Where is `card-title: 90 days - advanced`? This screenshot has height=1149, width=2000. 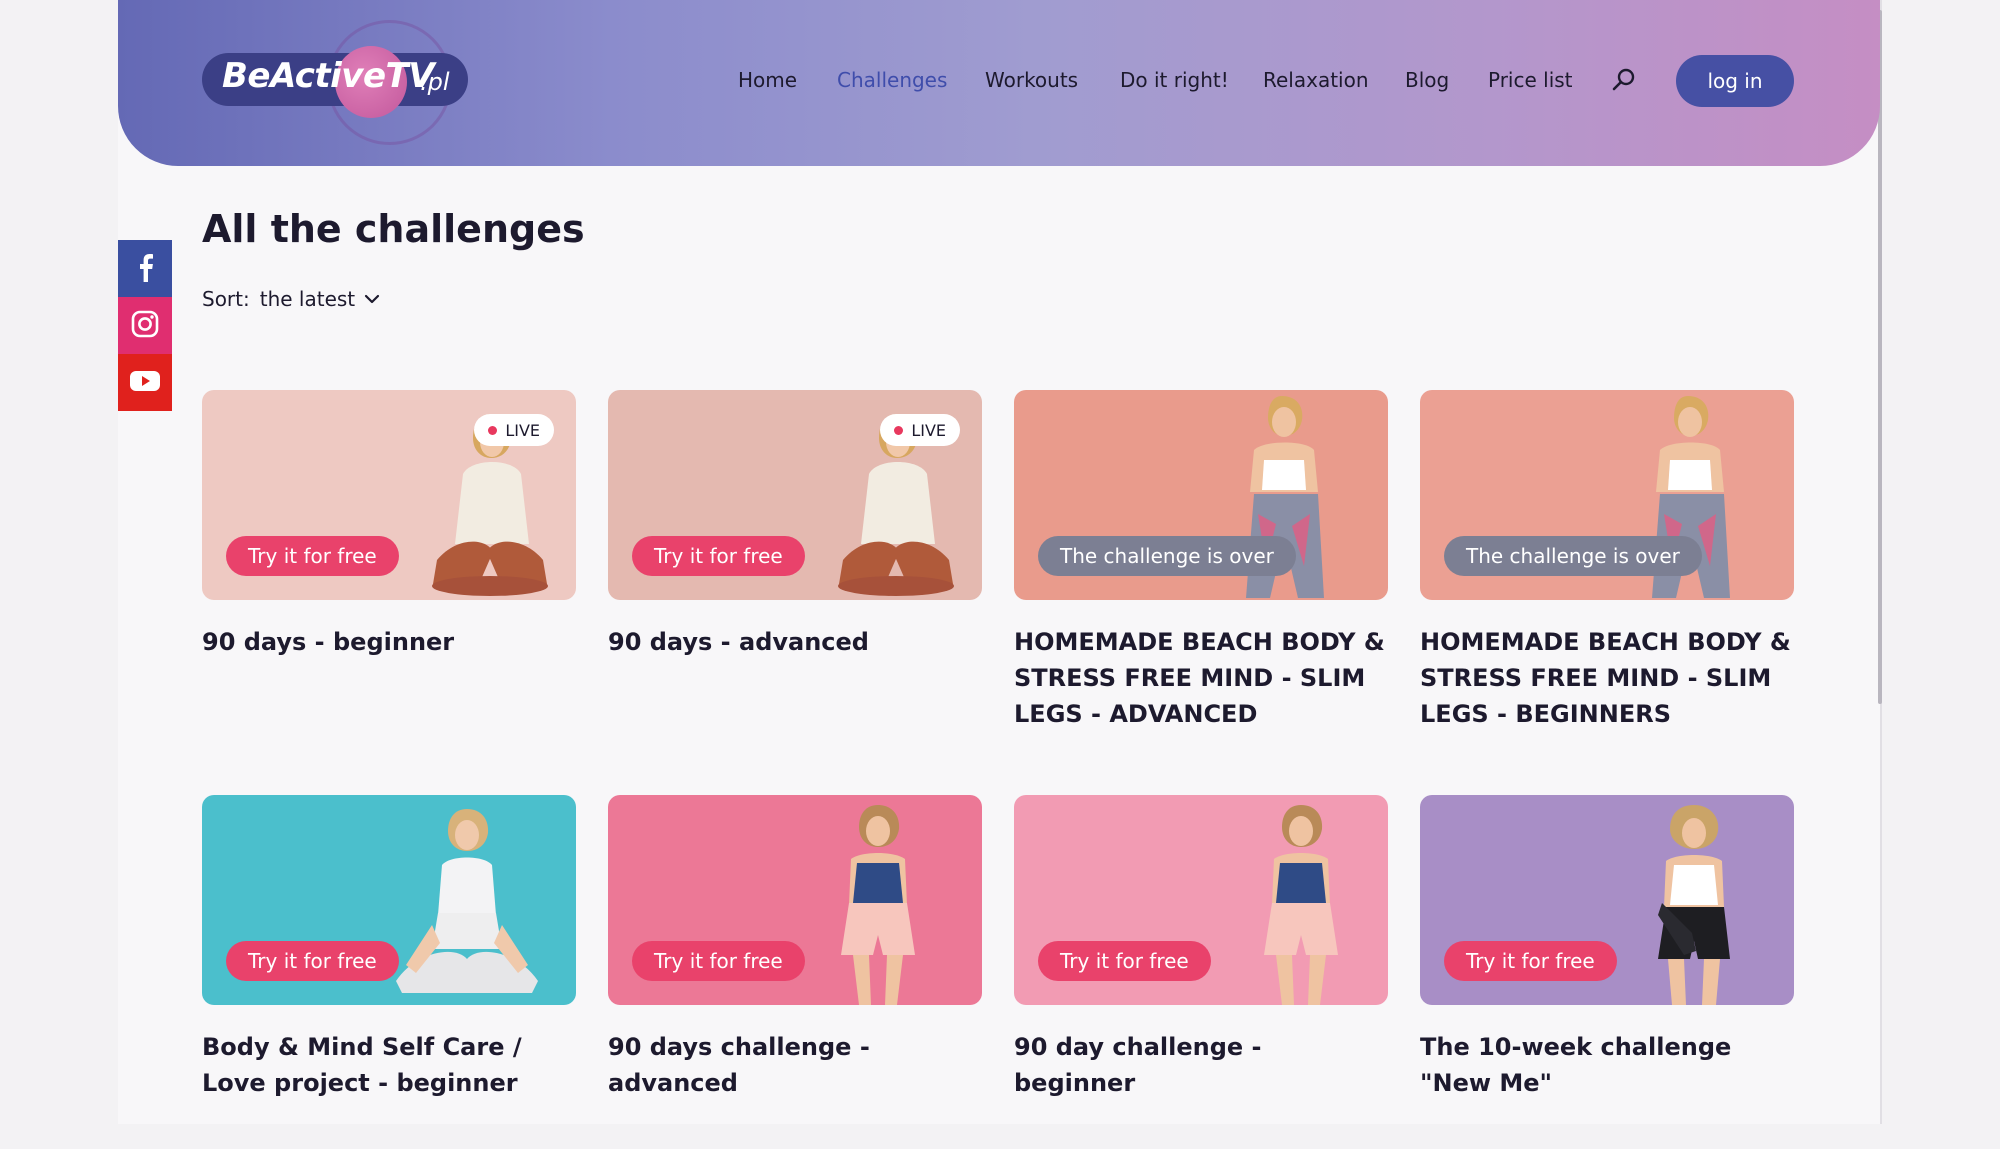 card-title: 90 days - advanced is located at coordinates (795, 642).